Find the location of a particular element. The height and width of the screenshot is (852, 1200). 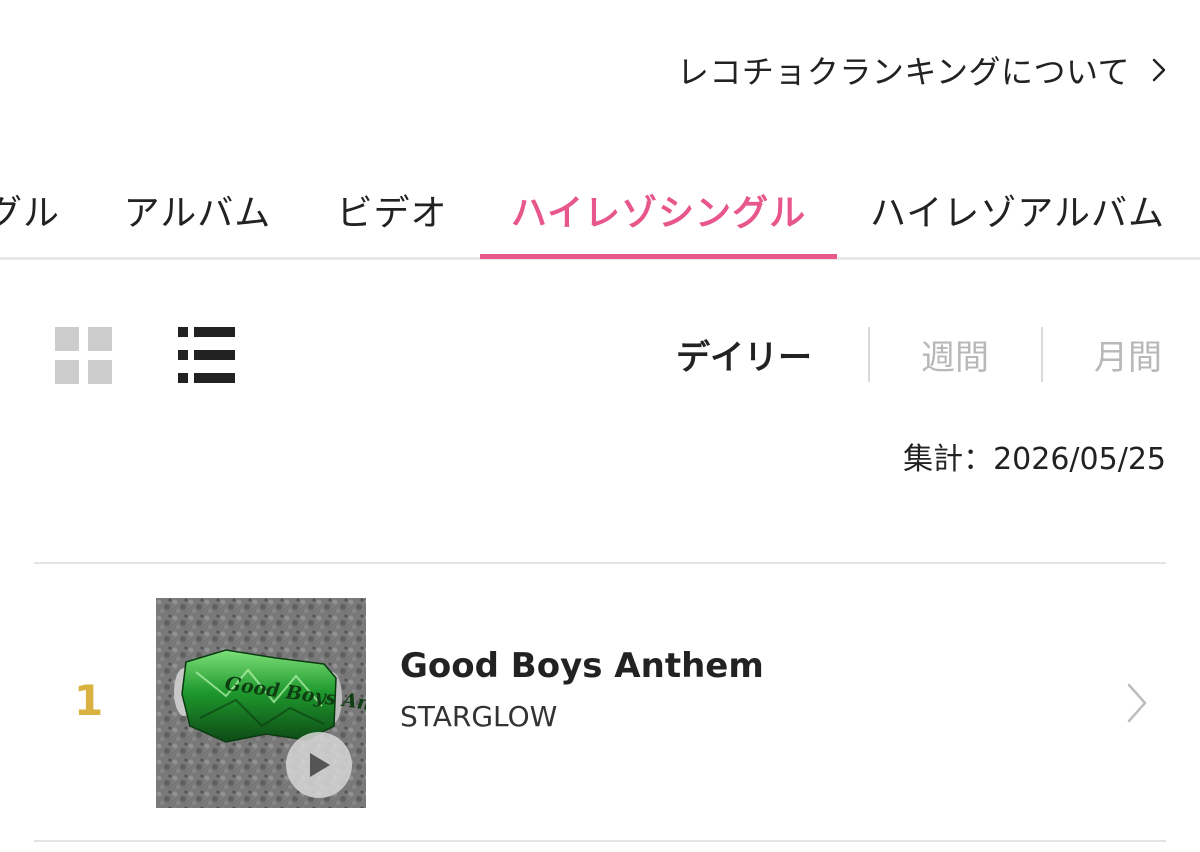

about-ranking-link: レコチョクランキングについて is located at coordinates (921, 70).